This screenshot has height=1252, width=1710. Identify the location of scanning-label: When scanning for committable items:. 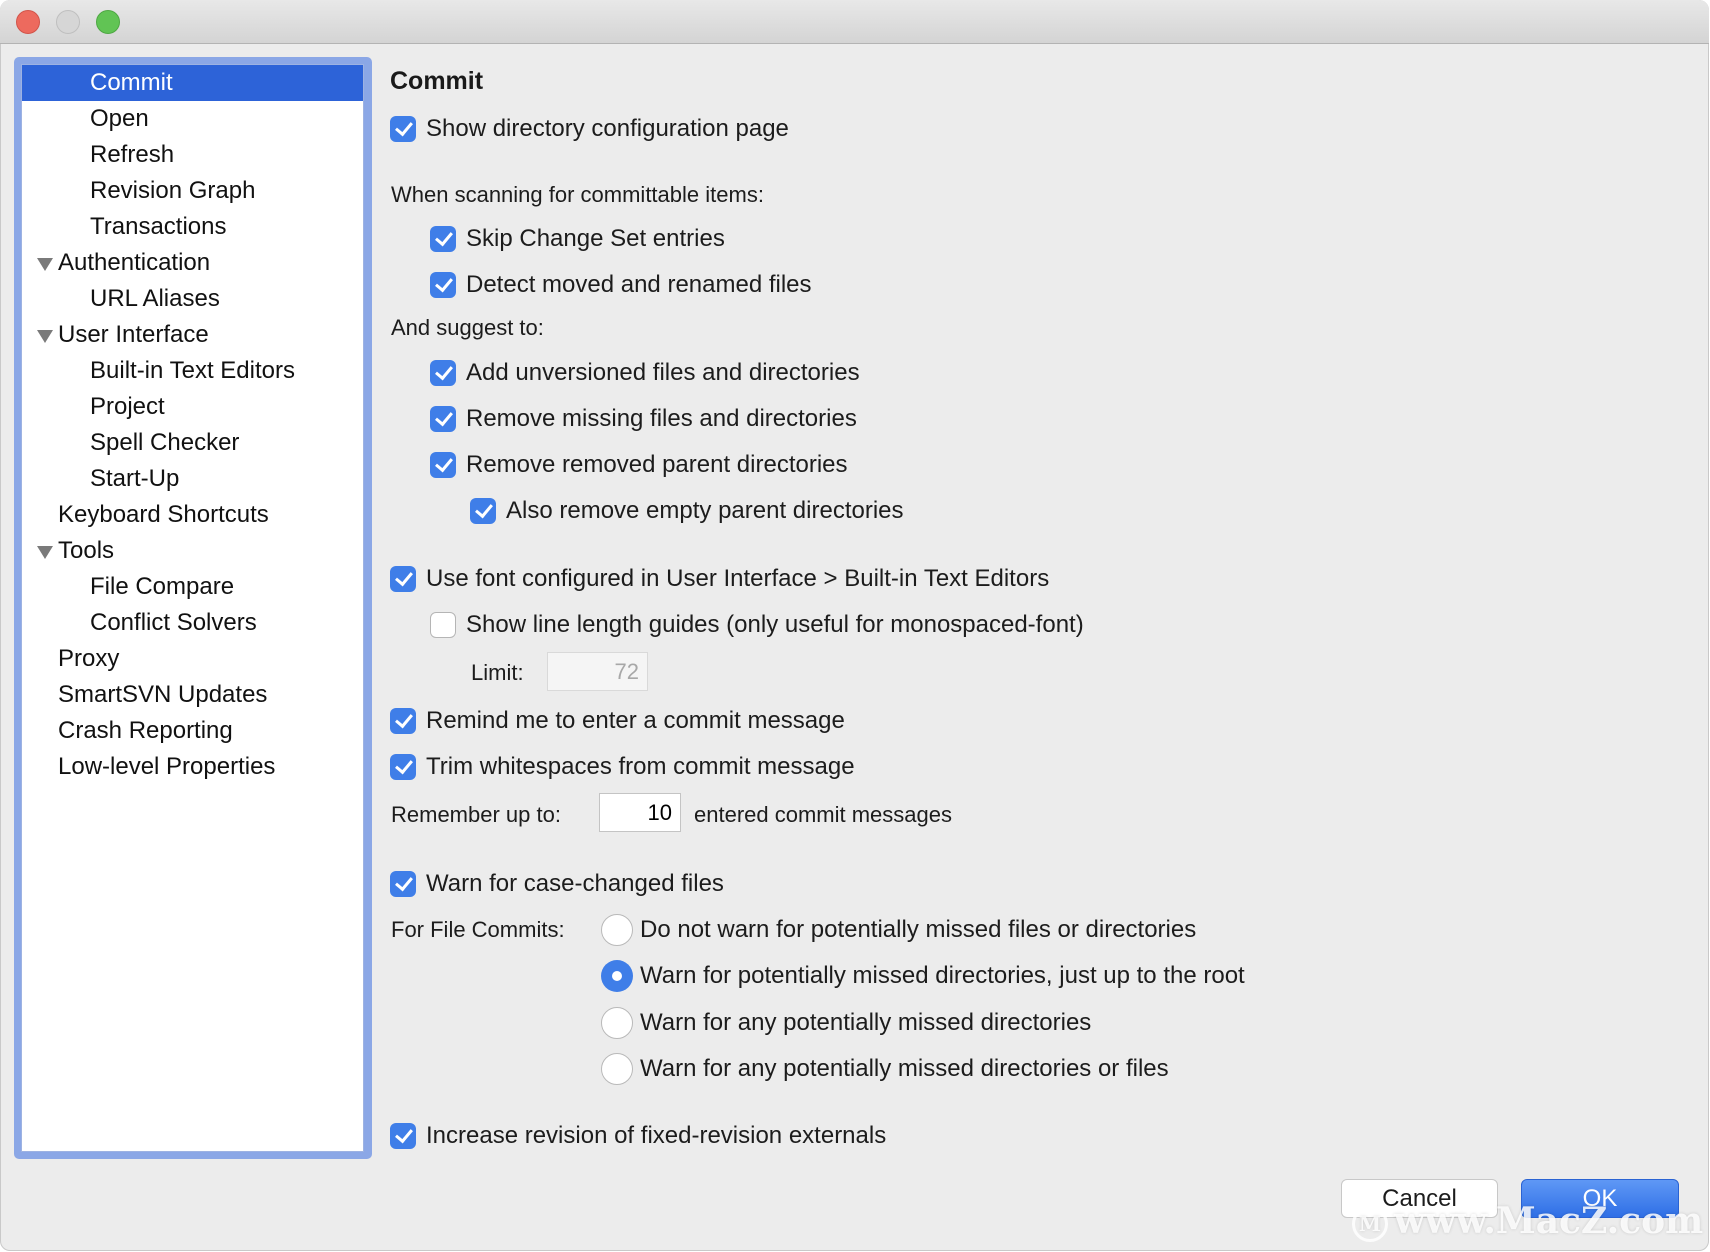
(577, 194).